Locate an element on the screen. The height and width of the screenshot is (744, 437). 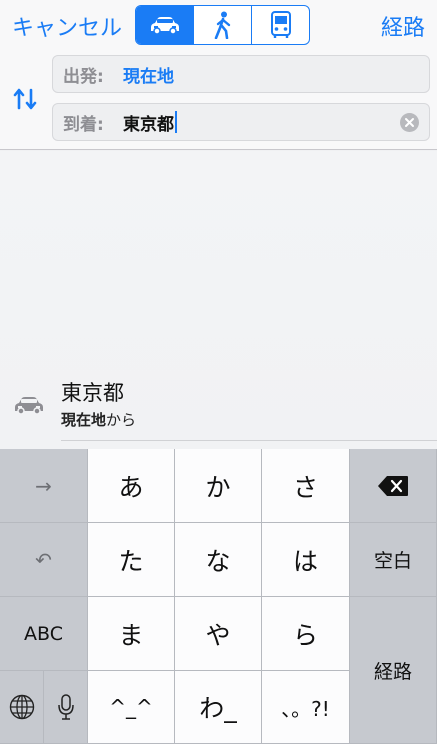
destination-value: 東京都 is located at coordinates (148, 124).